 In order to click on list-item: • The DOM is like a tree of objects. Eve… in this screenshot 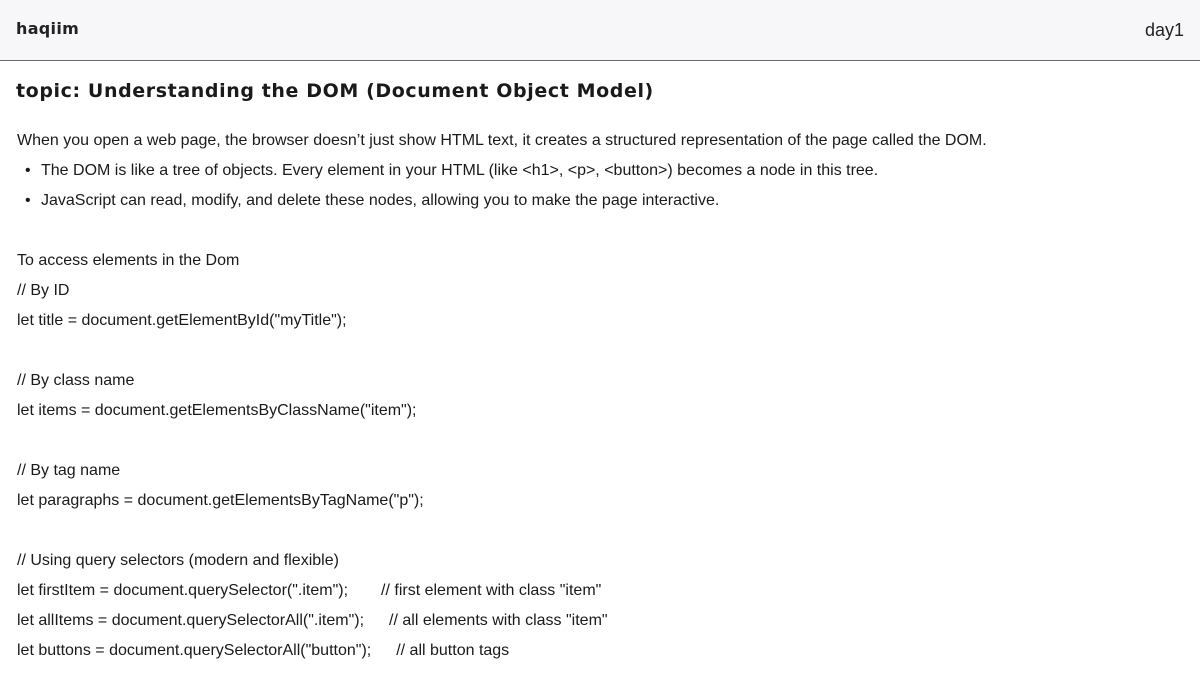, I will do `click(602, 171)`.